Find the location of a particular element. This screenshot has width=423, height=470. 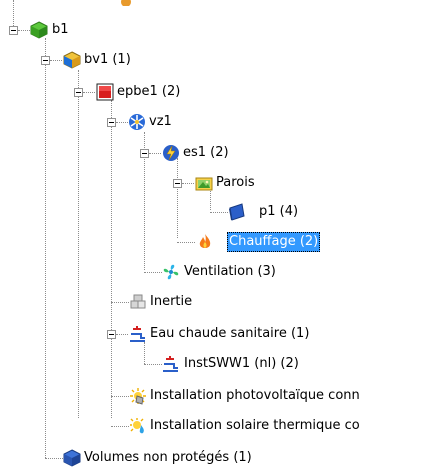

green-cube-icon is located at coordinates (39, 30).